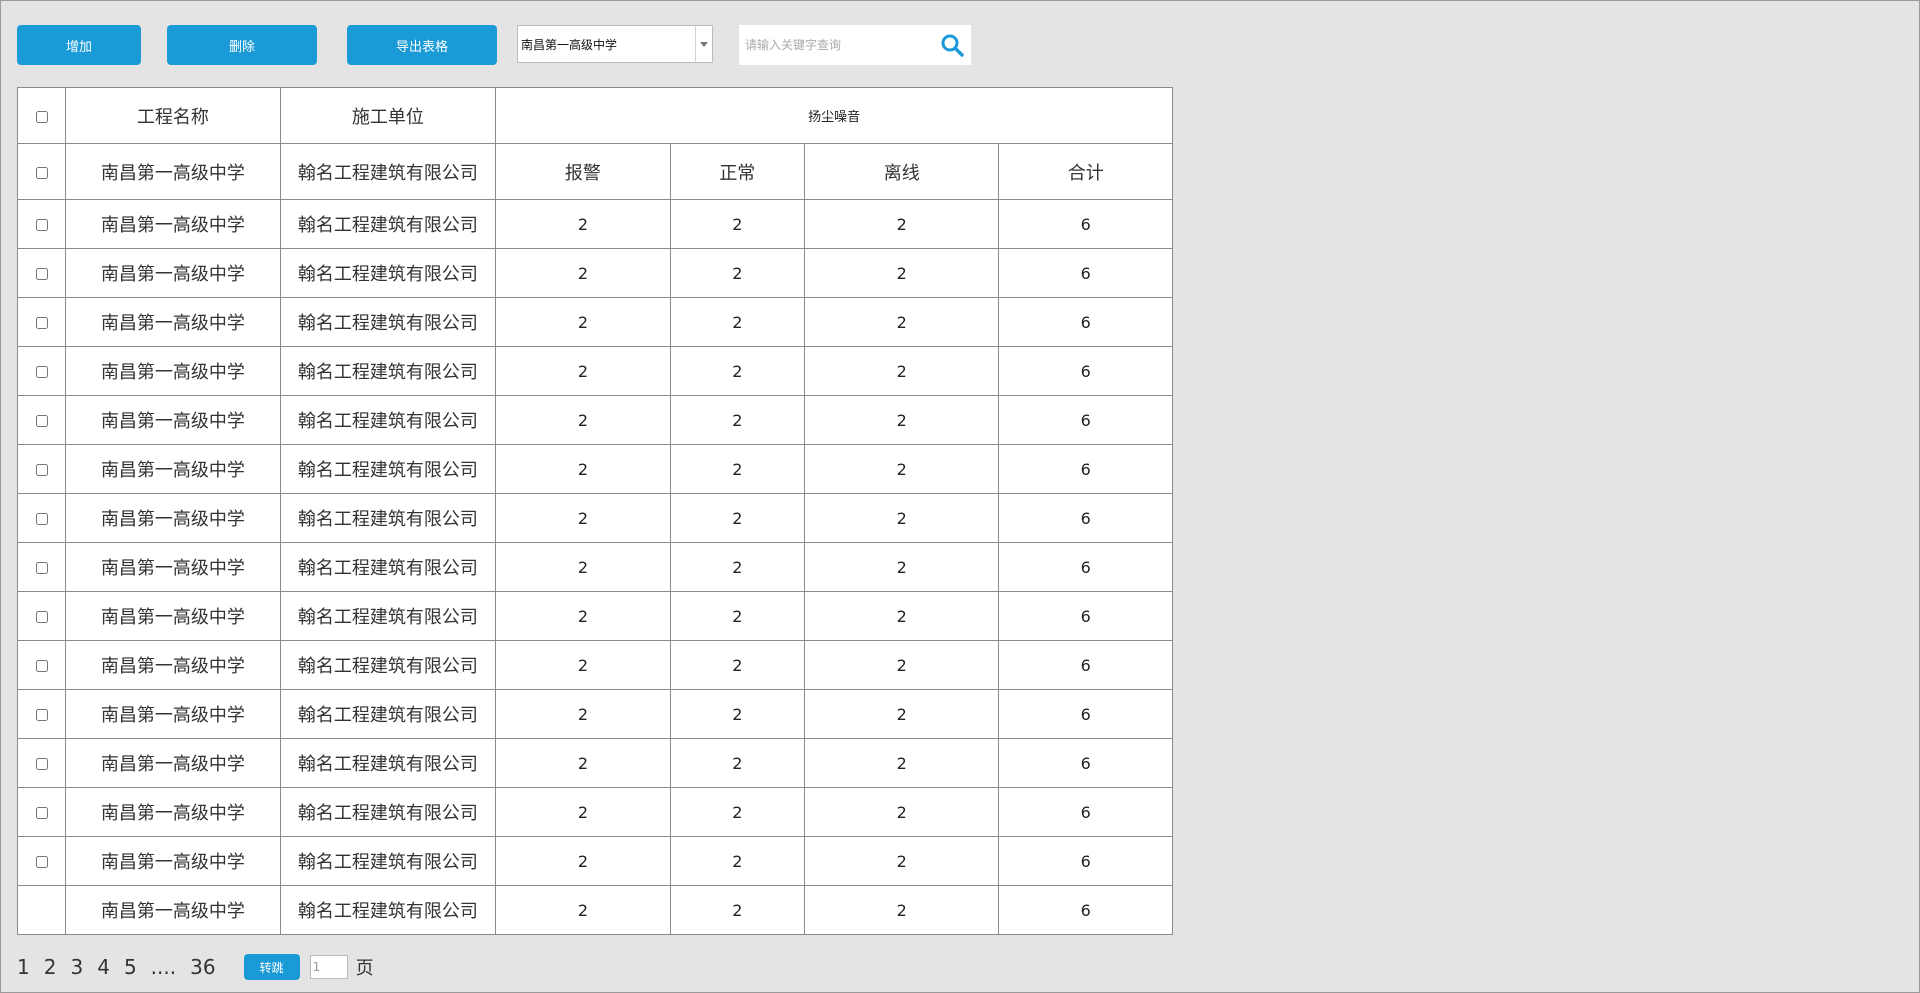  Describe the element at coordinates (594, 171) in the screenshot. I see `sub-header-row: 南昌第一高级中学 翰名工程建筑有限公司 报警 正常 离线 合计` at that location.